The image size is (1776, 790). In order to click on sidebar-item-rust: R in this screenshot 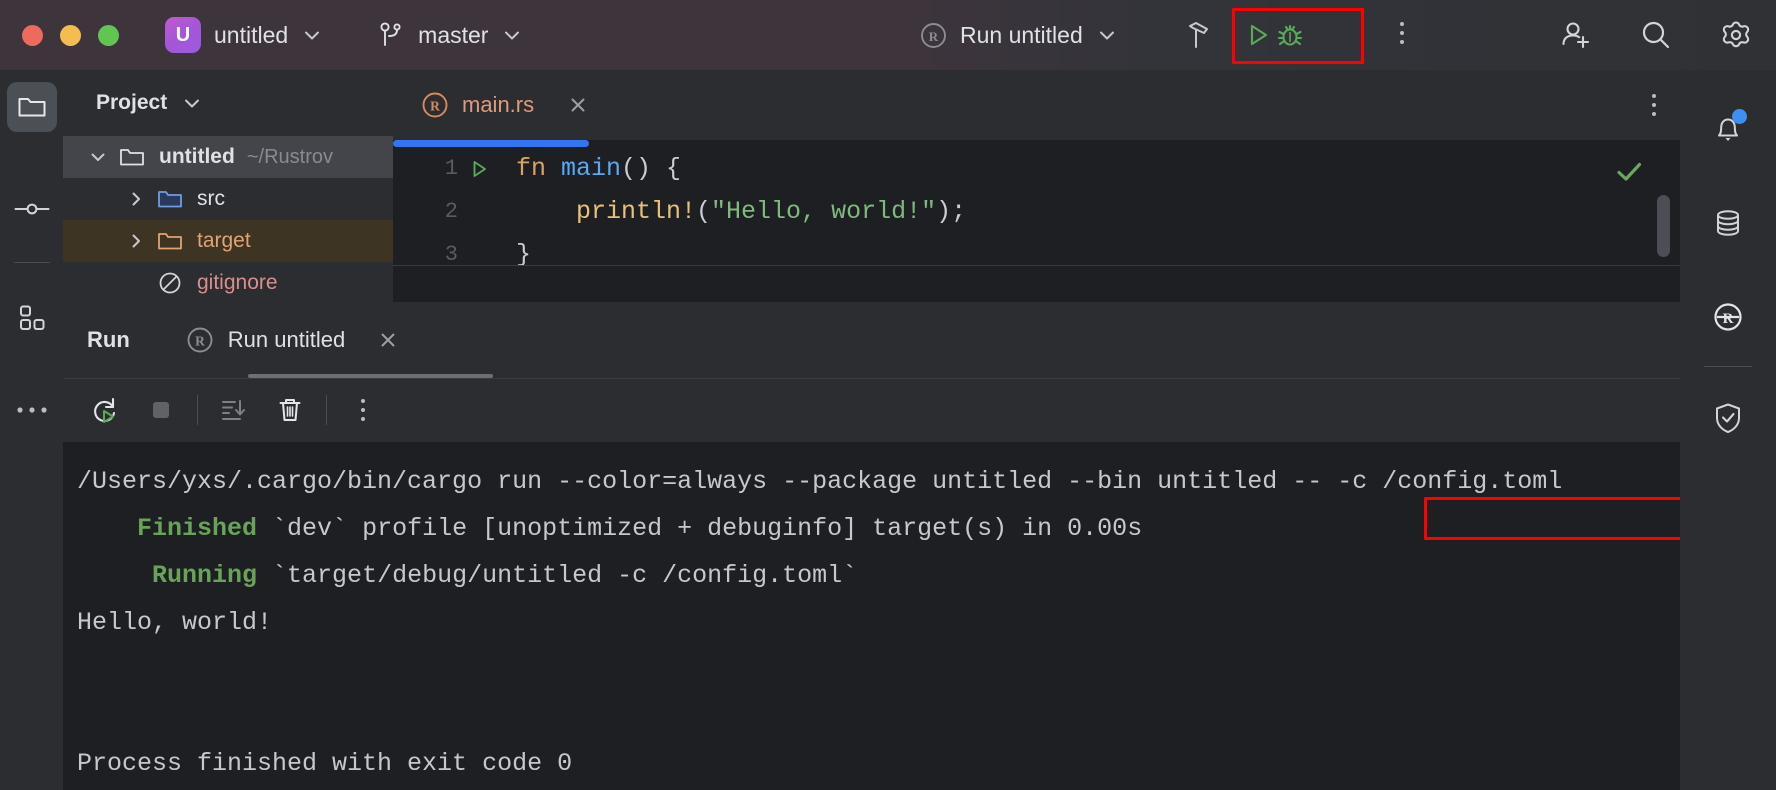, I will do `click(1728, 317)`.